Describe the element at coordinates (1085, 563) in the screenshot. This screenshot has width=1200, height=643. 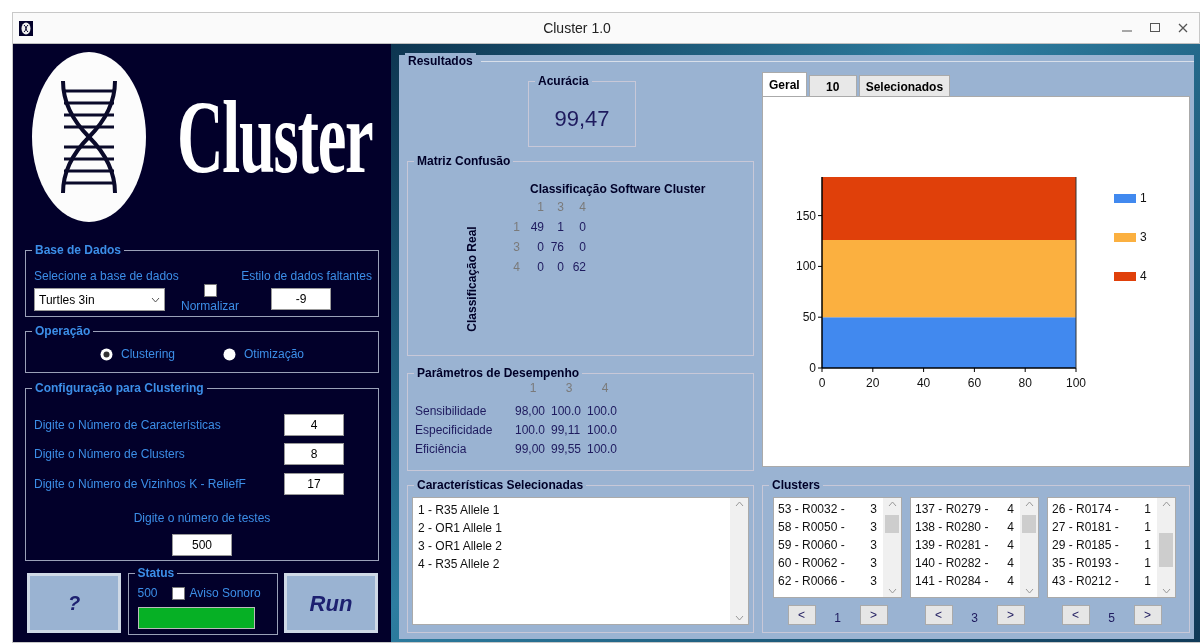
I see `item-name: 35 - R0193 -` at that location.